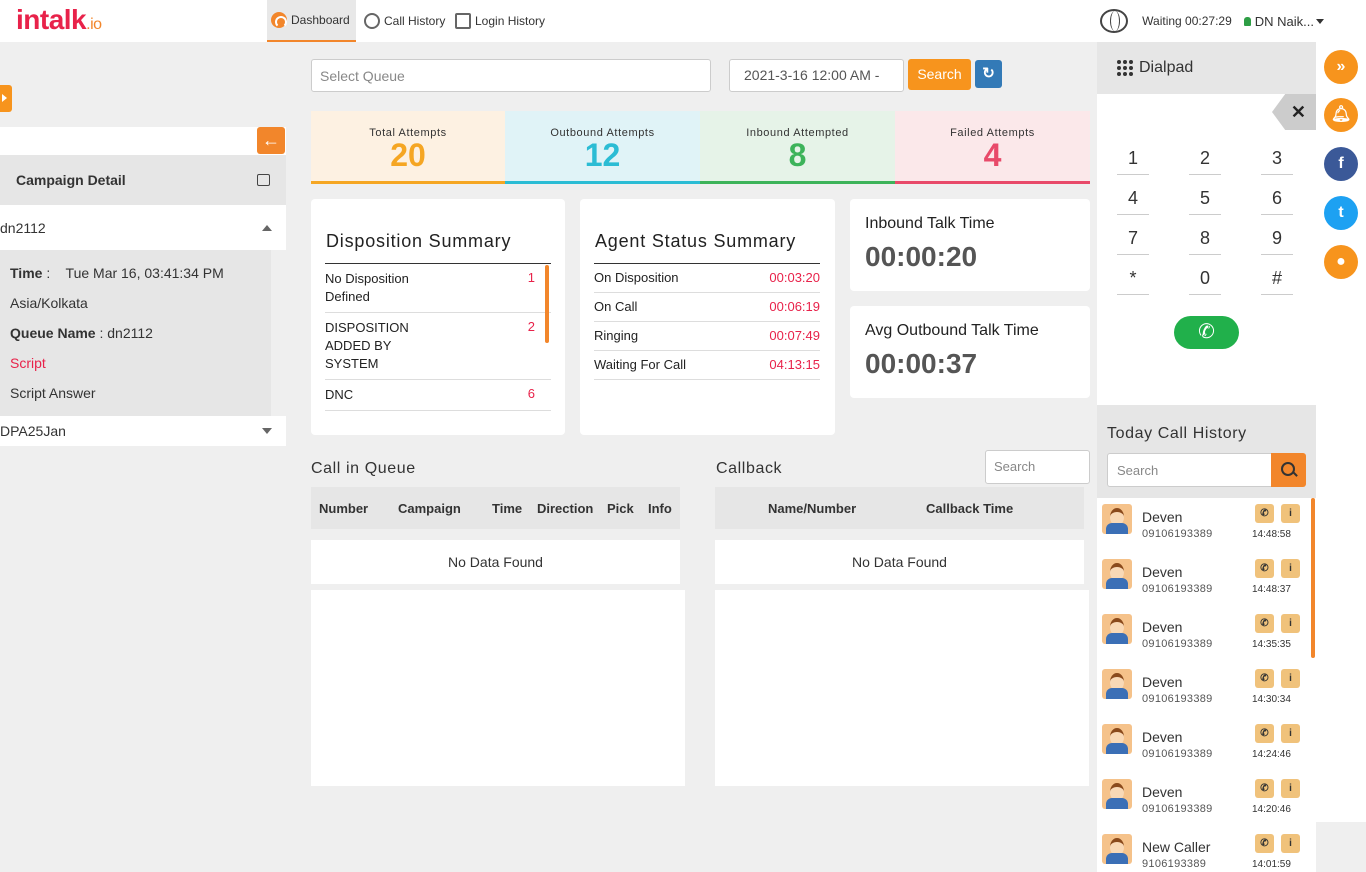  I want to click on dialpad-key: 0, so click(1205, 280).